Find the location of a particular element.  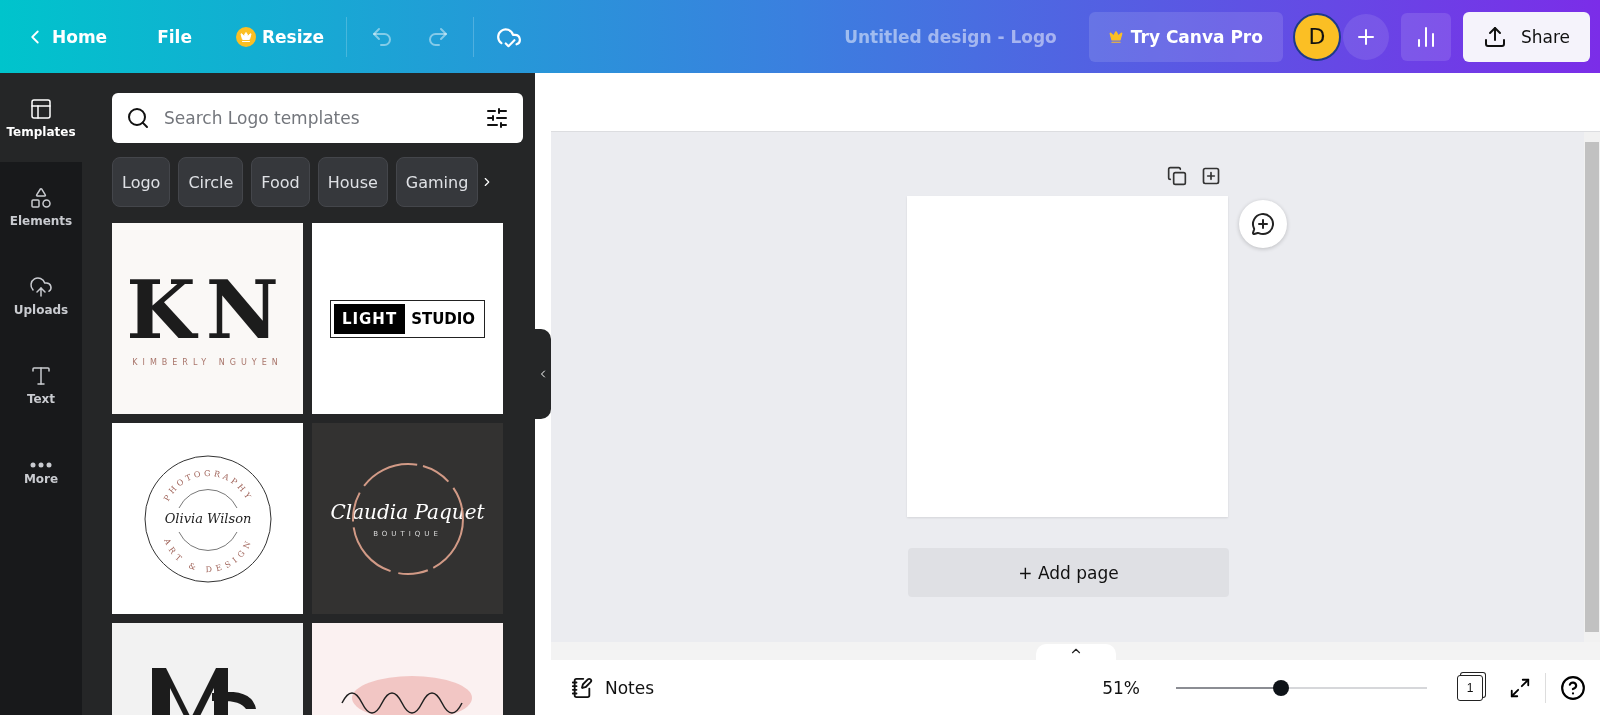

sidebar-tab: Uploads is located at coordinates (41, 295).